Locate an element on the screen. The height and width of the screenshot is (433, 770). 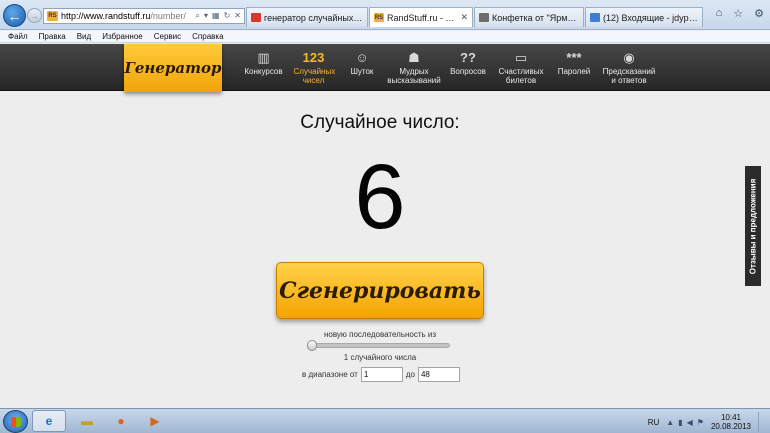
language-indicator: RU is located at coordinates (654, 422).